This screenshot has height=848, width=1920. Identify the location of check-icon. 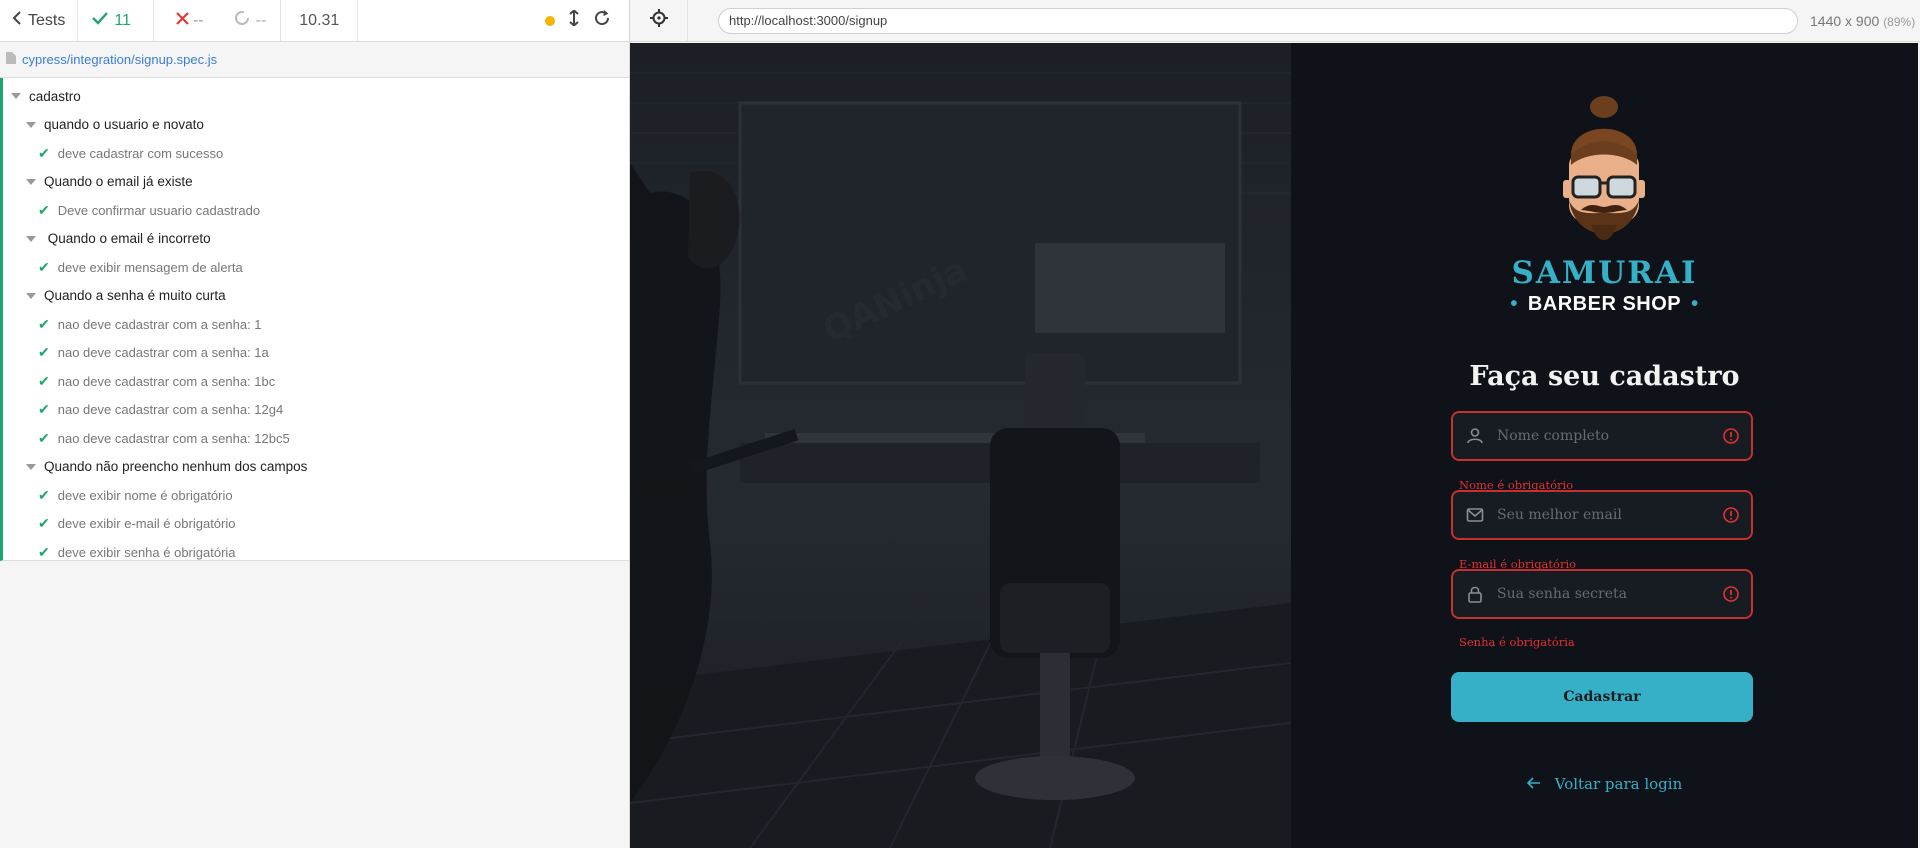
(100, 20).